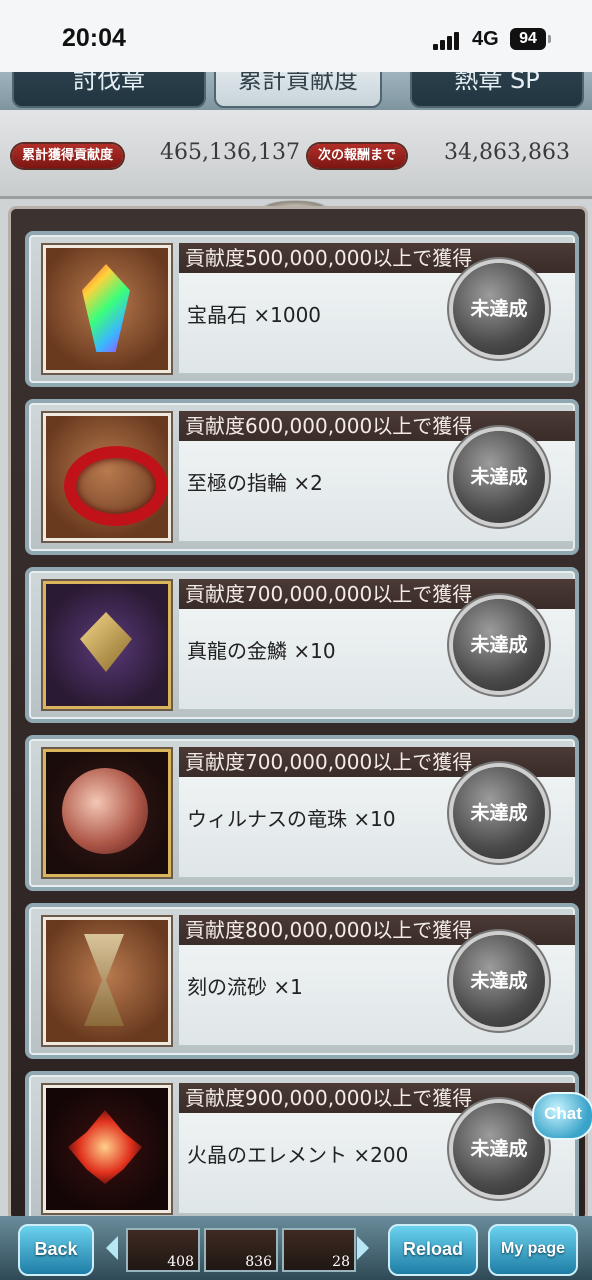 The width and height of the screenshot is (592, 1280). Describe the element at coordinates (68, 156) in the screenshot. I see `total-contribution-label: 累計獲得貢献度` at that location.